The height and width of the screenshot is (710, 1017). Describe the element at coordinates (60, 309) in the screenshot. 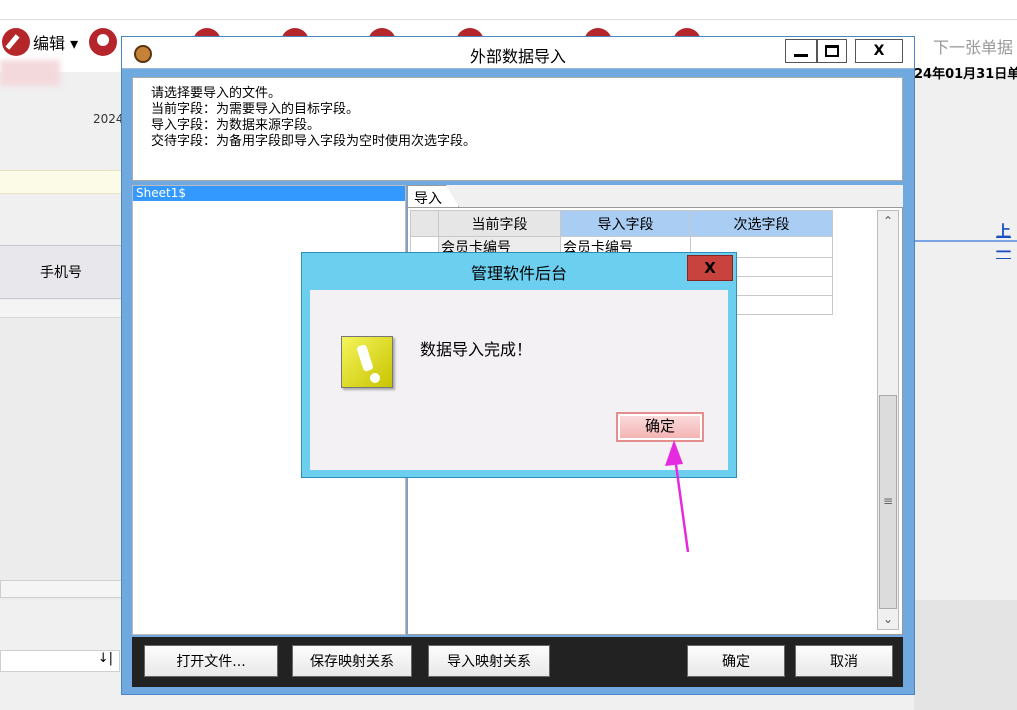

I see `table-row` at that location.